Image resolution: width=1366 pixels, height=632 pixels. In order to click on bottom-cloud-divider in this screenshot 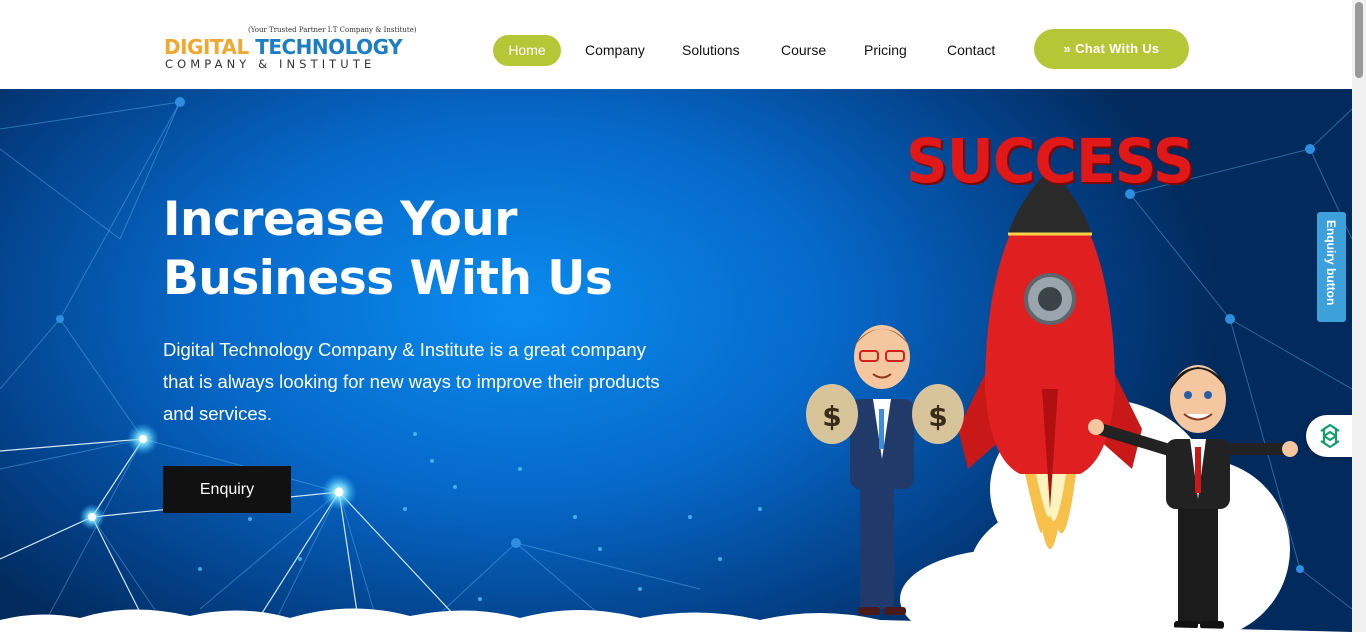, I will do `click(676, 620)`.